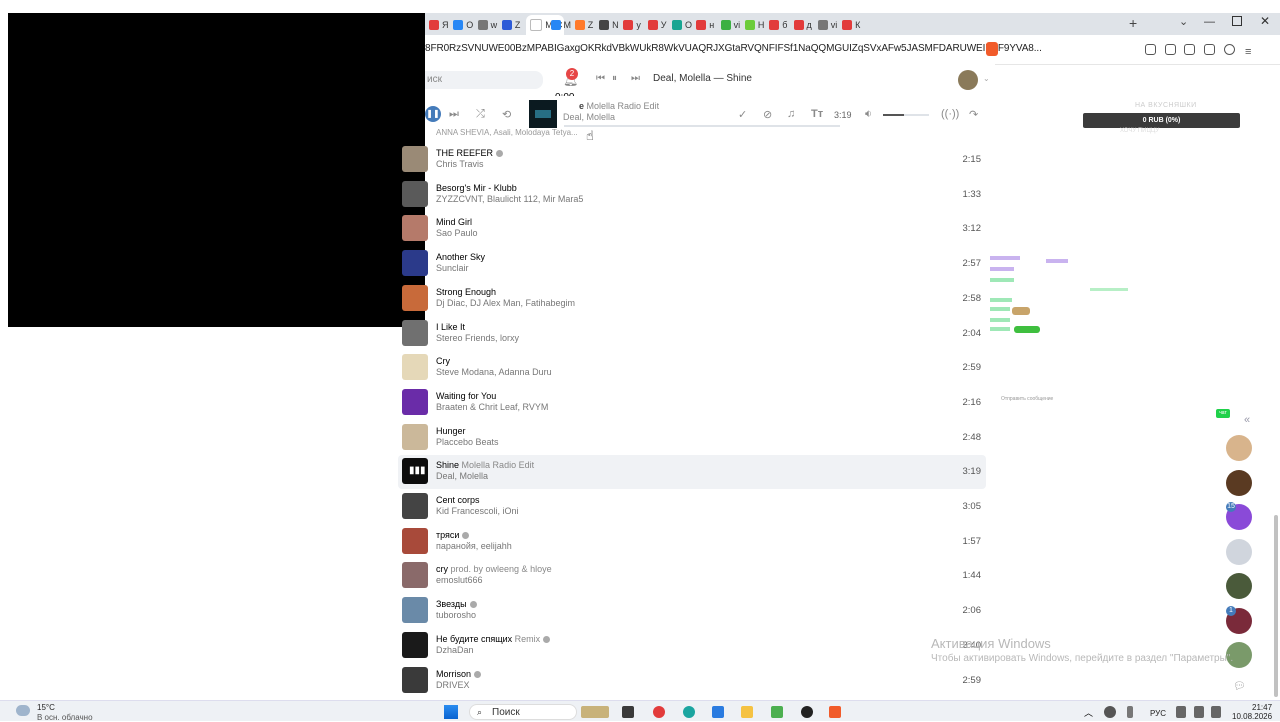  Describe the element at coordinates (454, 222) in the screenshot. I see `track-title: Mind Girl` at that location.